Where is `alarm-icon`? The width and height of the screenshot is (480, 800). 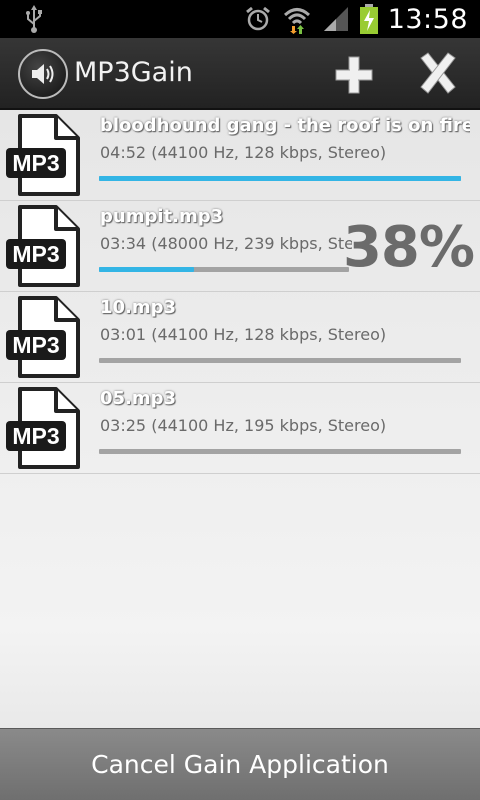
alarm-icon is located at coordinates (257, 18).